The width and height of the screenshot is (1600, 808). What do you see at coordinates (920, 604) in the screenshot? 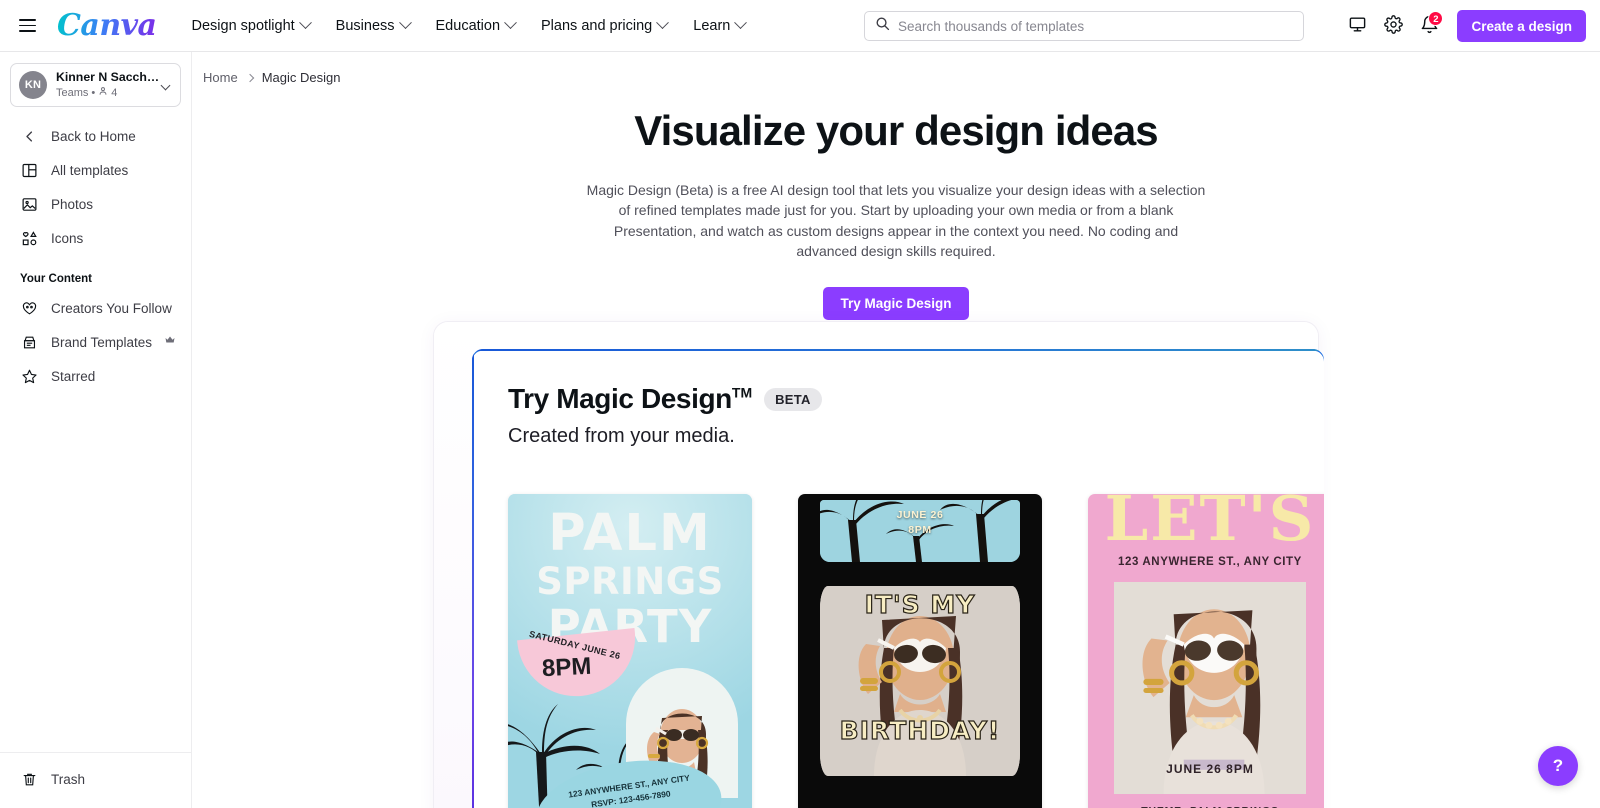
I see `template2-title-top: IT'S MY` at bounding box center [920, 604].